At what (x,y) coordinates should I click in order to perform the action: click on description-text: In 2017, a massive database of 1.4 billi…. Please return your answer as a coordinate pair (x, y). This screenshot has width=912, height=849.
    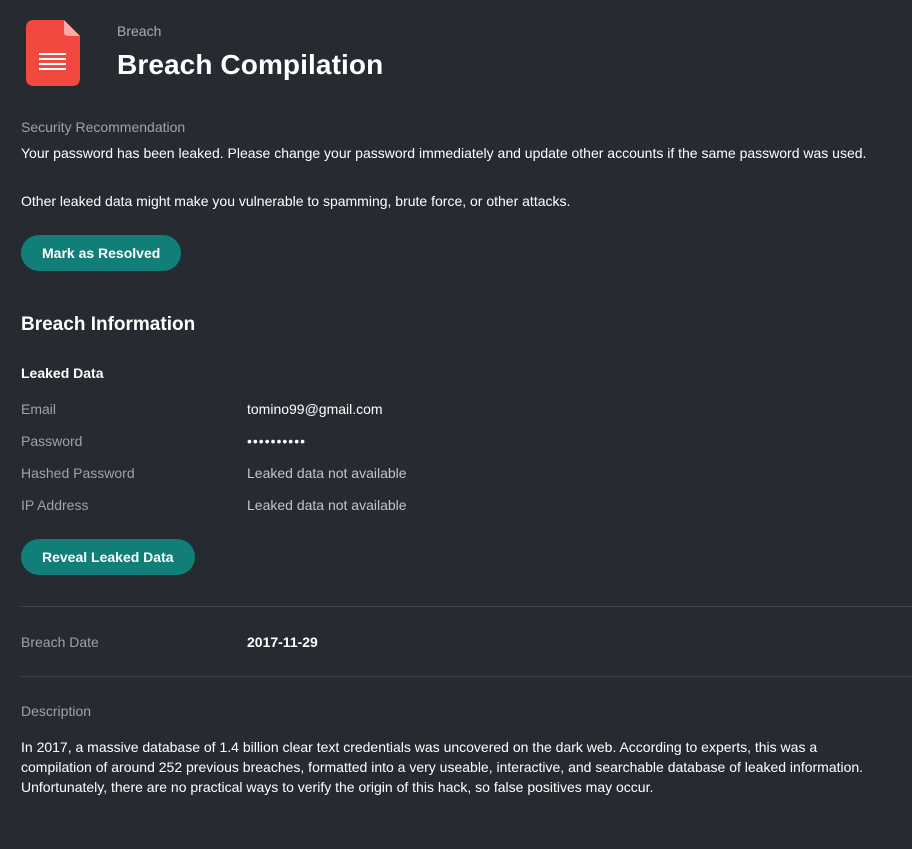
    Looking at the image, I should click on (442, 767).